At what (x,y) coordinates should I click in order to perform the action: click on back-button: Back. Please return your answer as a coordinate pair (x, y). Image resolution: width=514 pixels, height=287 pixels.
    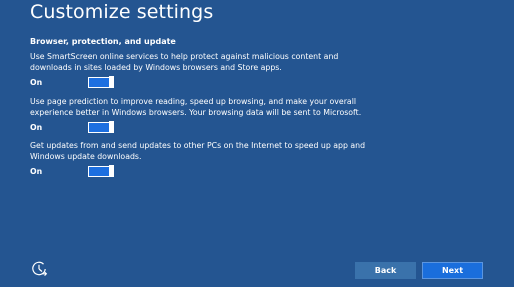
    Looking at the image, I should click on (385, 270).